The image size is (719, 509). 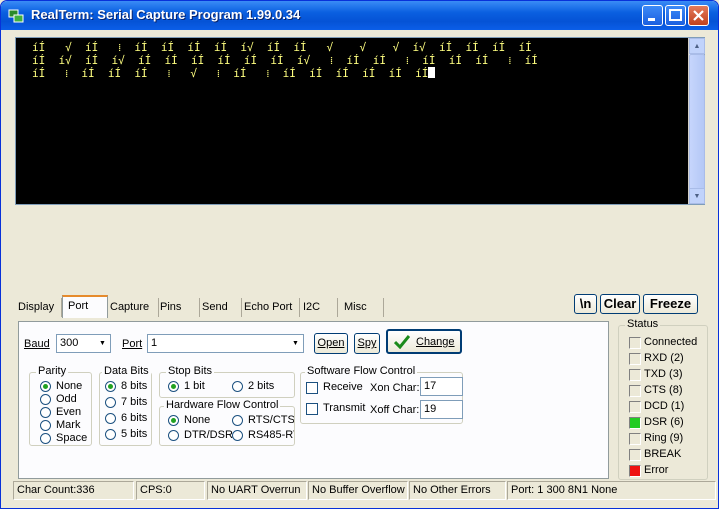 What do you see at coordinates (69, 343) in the screenshot?
I see `baud-value: 300` at bounding box center [69, 343].